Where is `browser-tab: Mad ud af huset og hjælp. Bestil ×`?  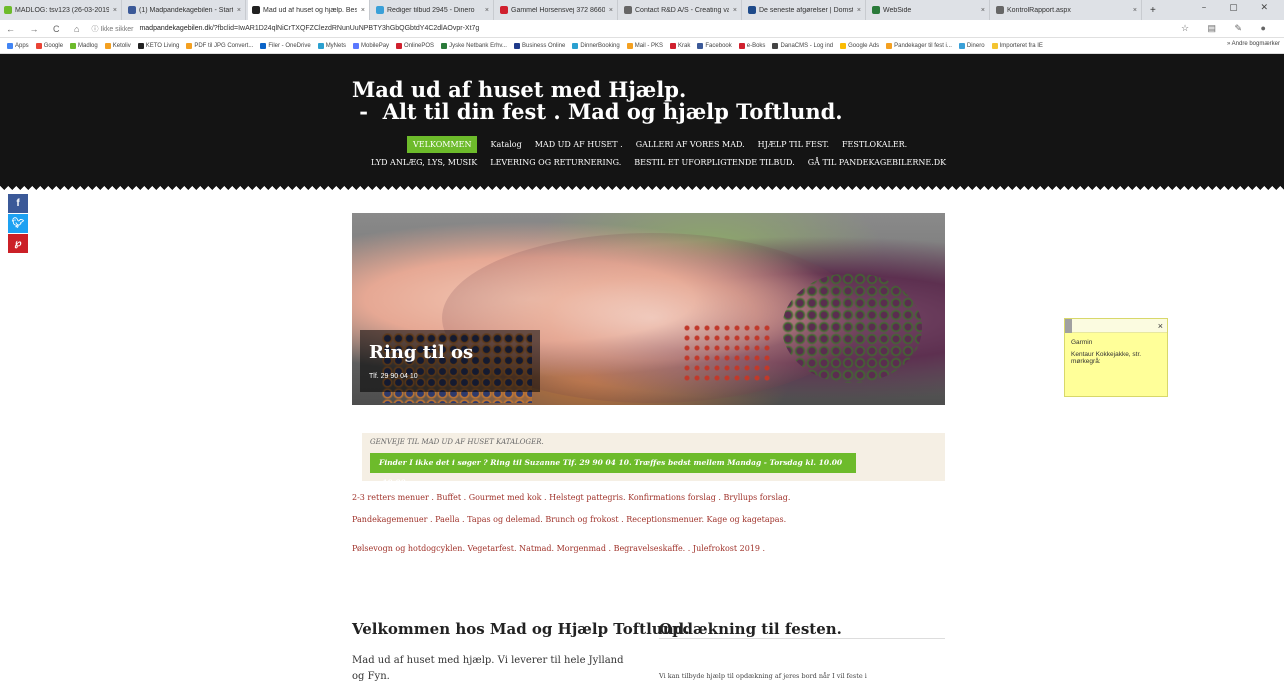
browser-tab: Mad ud af huset og hjælp. Bestil × is located at coordinates (309, 10).